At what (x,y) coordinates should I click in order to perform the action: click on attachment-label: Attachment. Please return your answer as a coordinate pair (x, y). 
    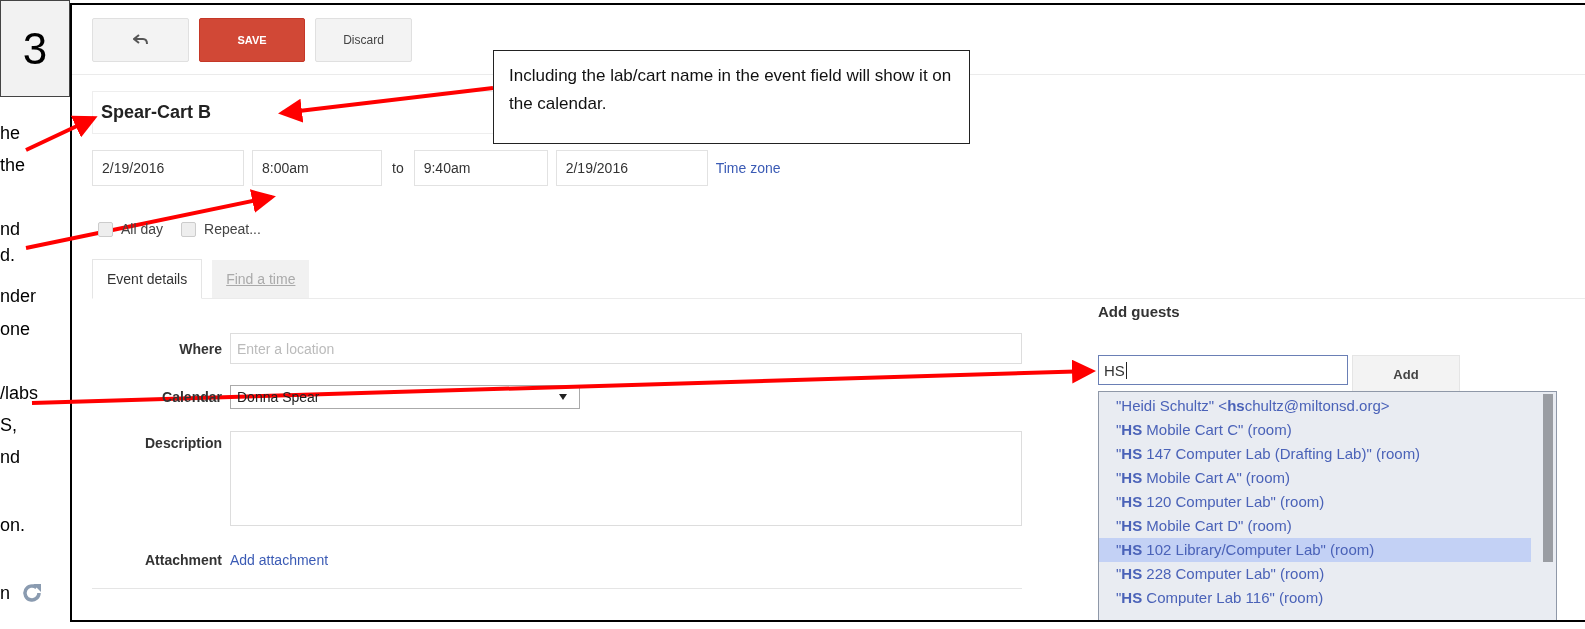
    Looking at the image, I should click on (183, 560).